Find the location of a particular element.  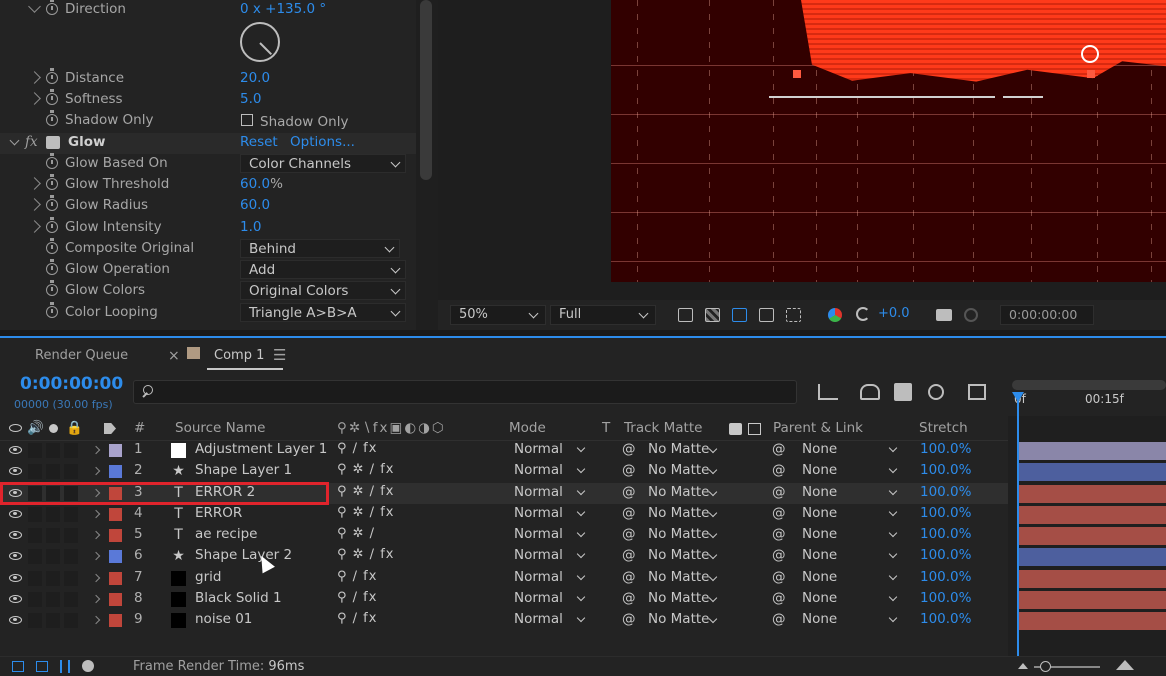

time-ruler: 0f 00:15f is located at coordinates (1087, 397).